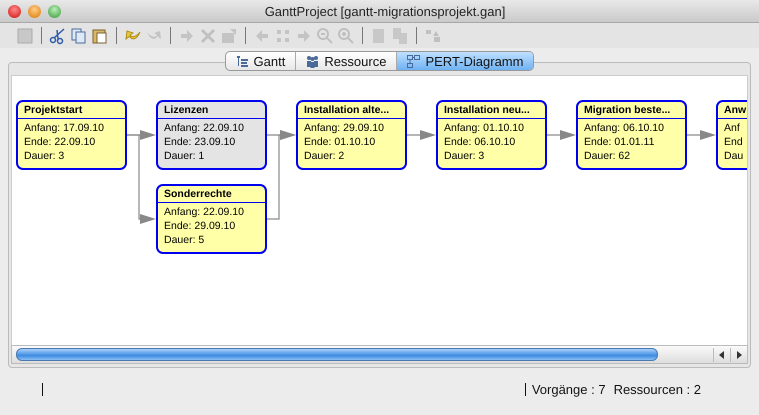 The width and height of the screenshot is (759, 415). Describe the element at coordinates (313, 61) in the screenshot. I see `people-icon` at that location.